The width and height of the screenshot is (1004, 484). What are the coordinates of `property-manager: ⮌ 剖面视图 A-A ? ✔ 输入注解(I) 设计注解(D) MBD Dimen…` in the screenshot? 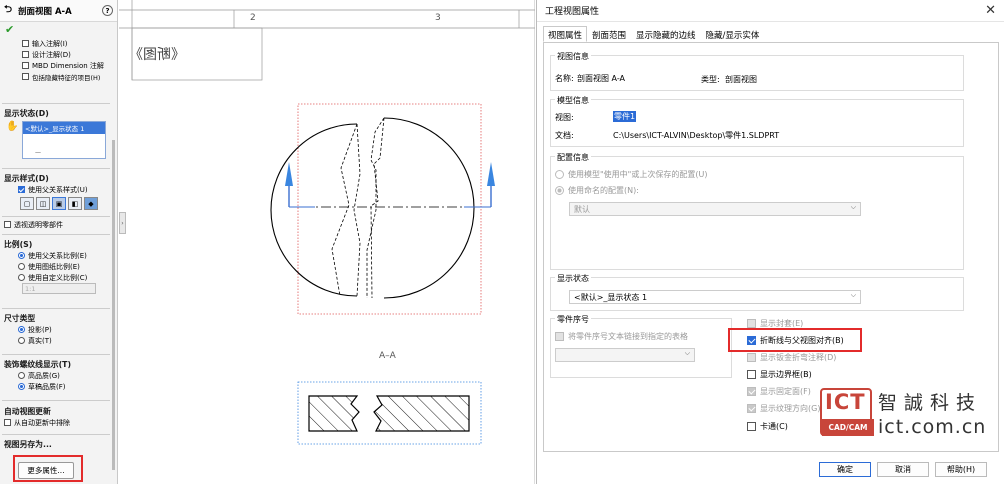 It's located at (59, 242).